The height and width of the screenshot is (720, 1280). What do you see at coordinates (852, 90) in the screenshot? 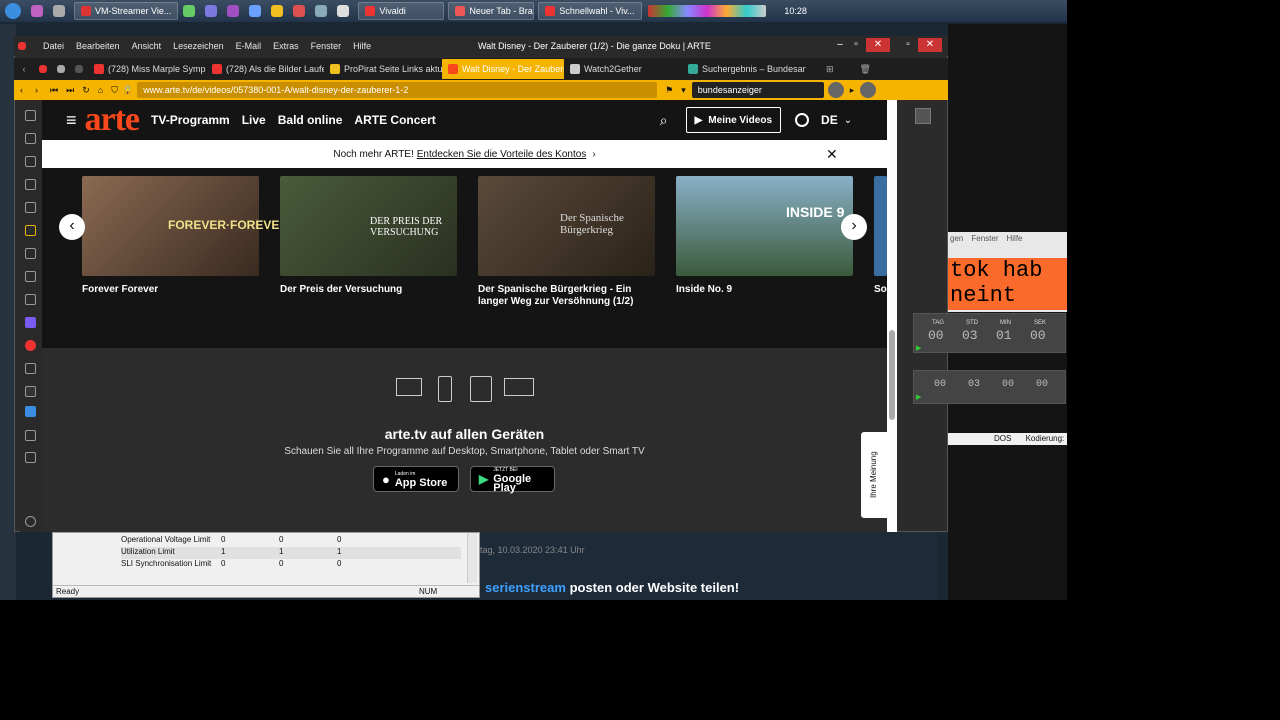
I see `next-icon: ▸` at bounding box center [852, 90].